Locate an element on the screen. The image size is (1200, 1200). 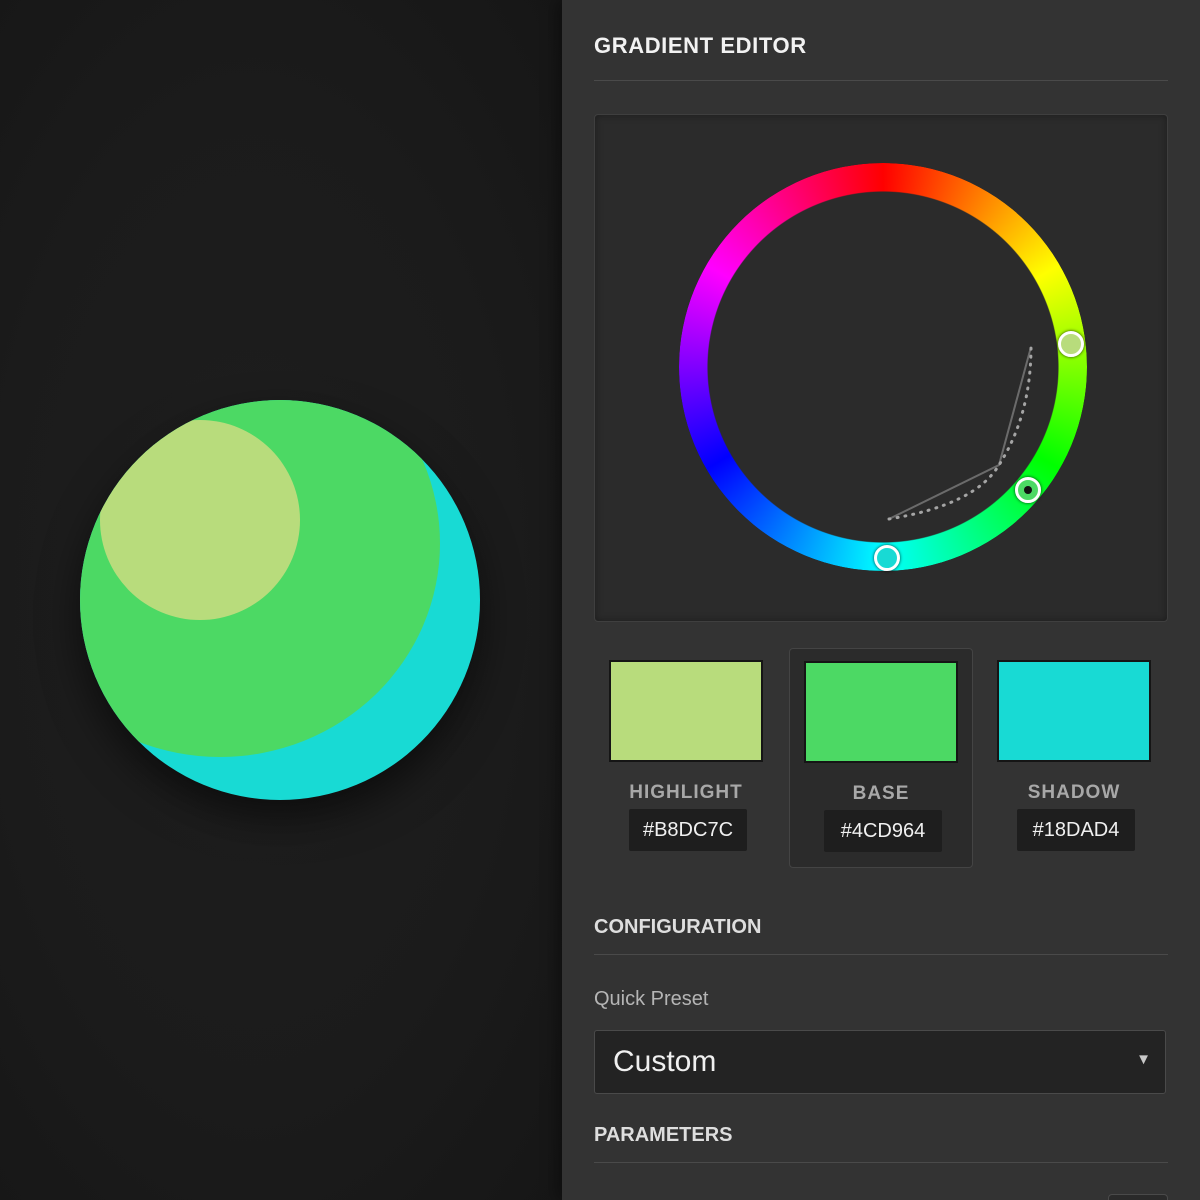
gradient-sphere-preview is located at coordinates (280, 600).